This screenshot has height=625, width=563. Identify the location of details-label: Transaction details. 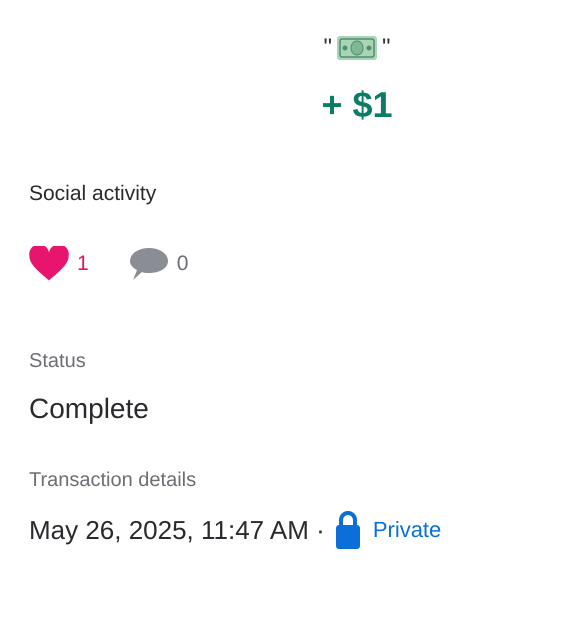
(113, 480).